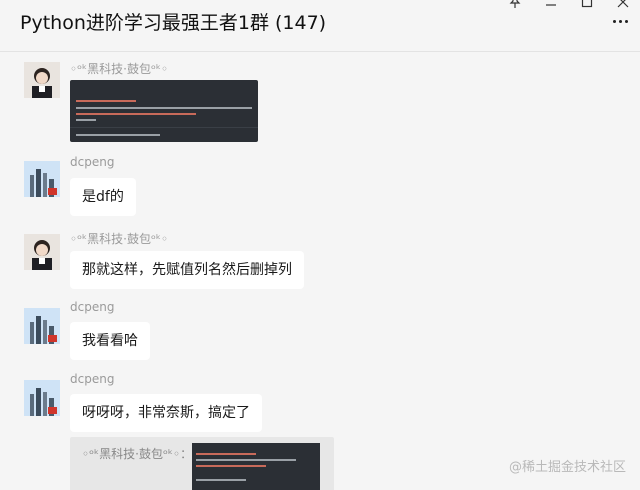 This screenshot has width=640, height=490. What do you see at coordinates (166, 413) in the screenshot?
I see `message-bubble: 呀呀呀，非常奈斯，搞定了` at bounding box center [166, 413].